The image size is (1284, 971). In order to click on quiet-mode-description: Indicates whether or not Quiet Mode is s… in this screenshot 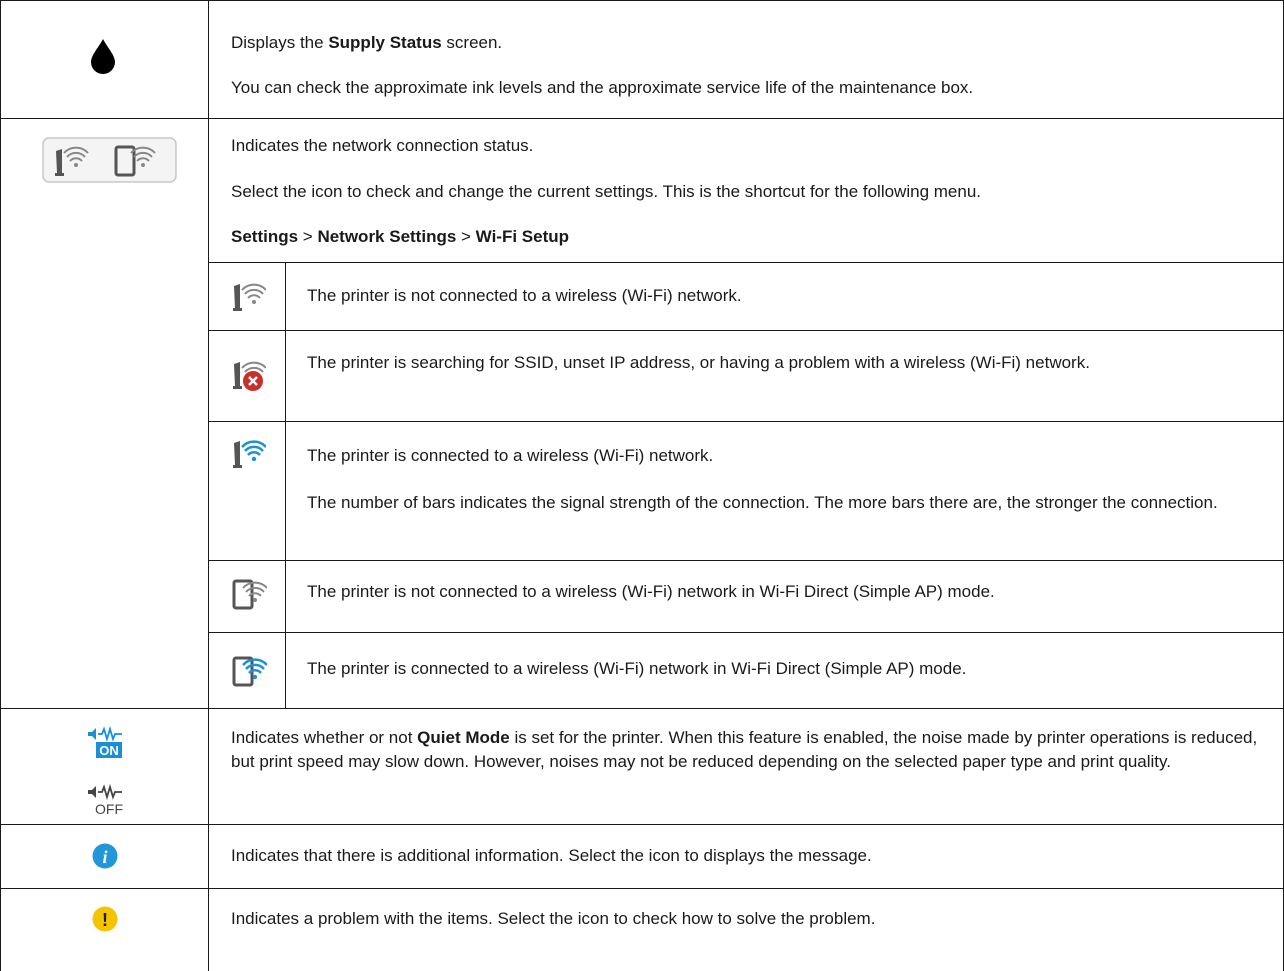, I will do `click(751, 750)`.